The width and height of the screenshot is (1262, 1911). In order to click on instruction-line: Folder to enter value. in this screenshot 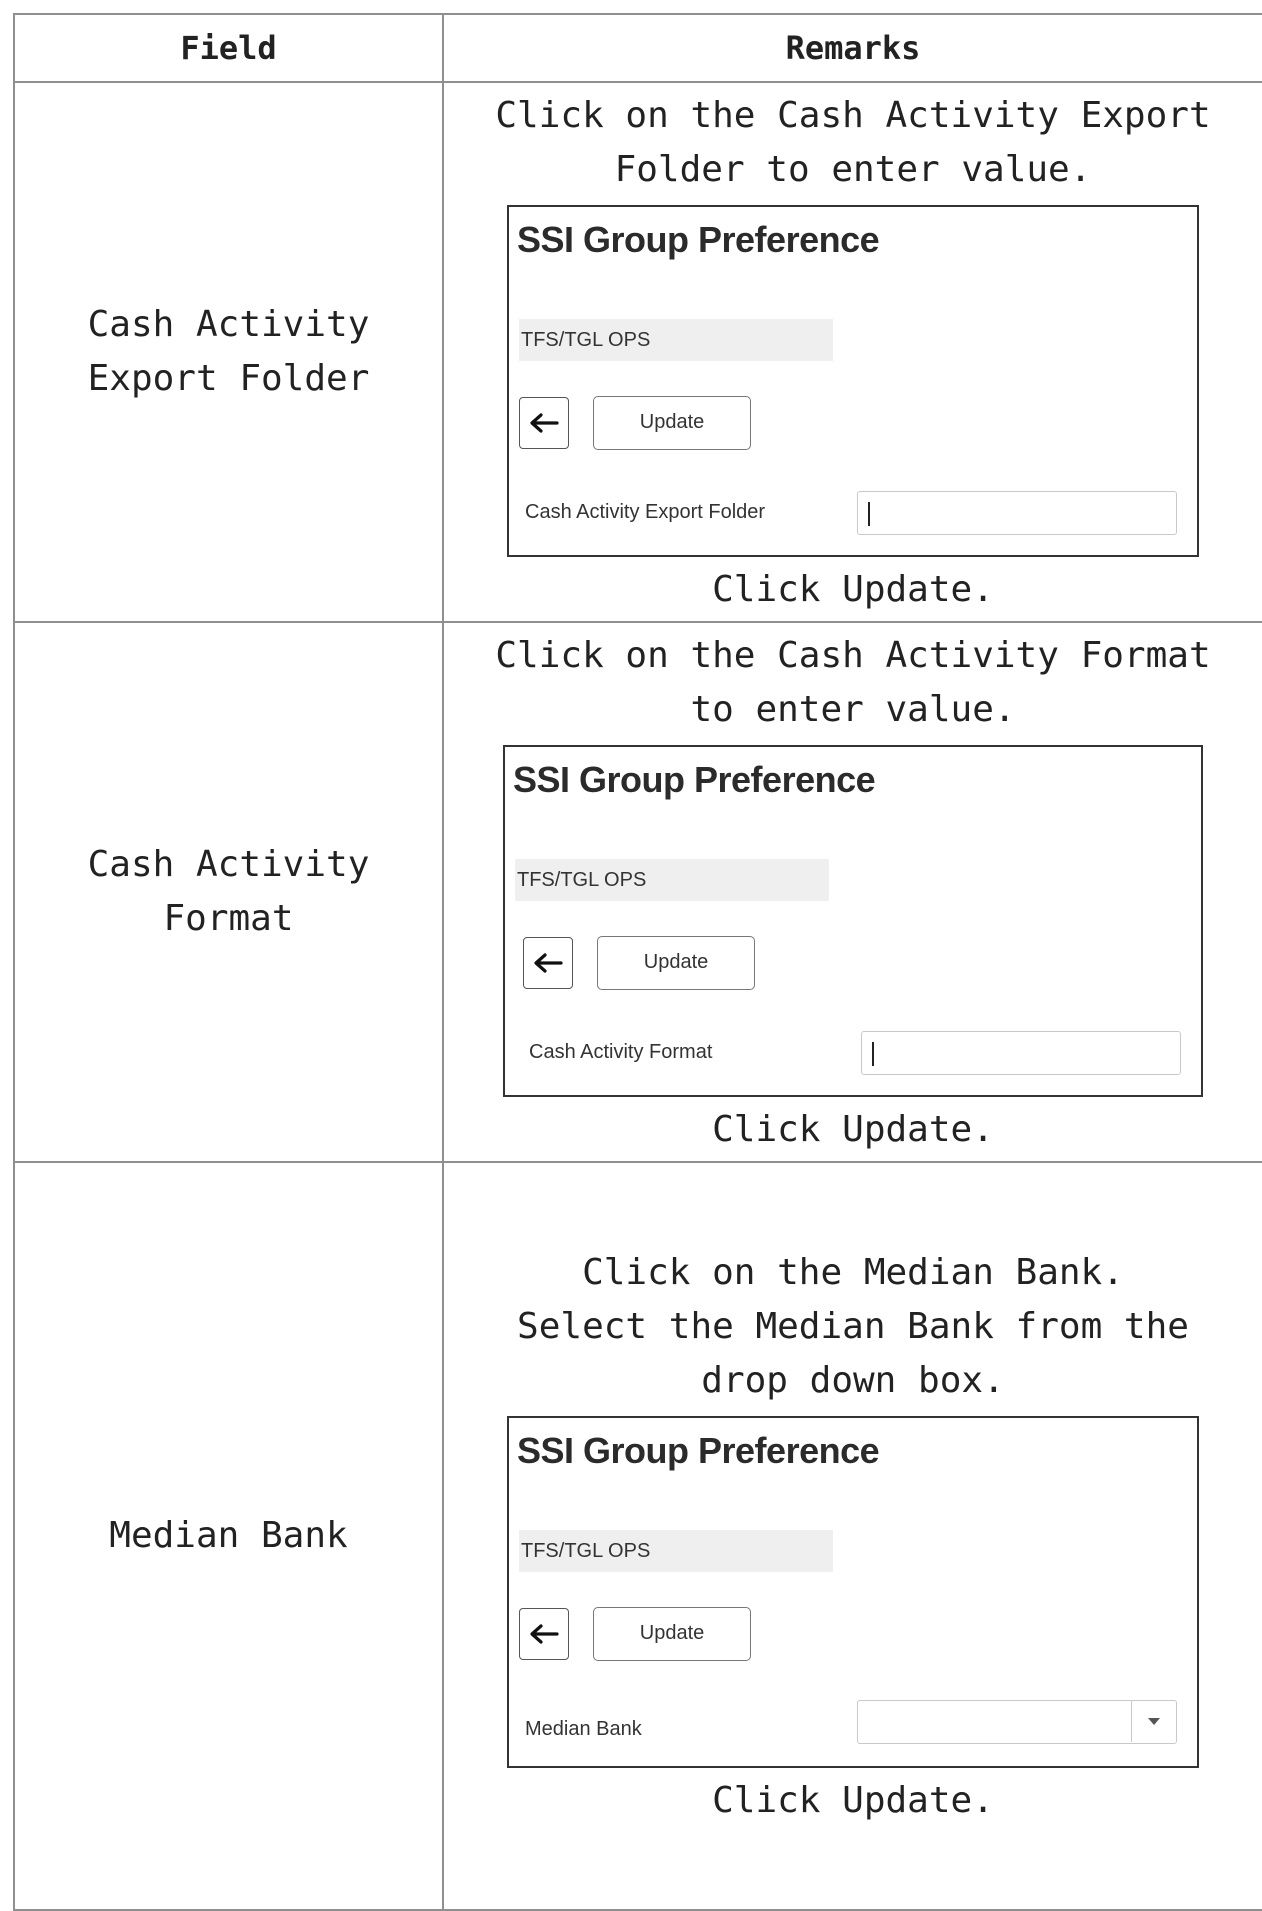, I will do `click(853, 169)`.